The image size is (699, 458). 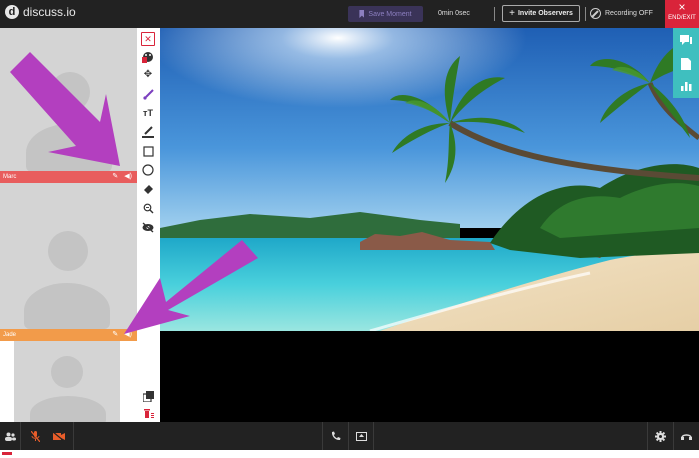 I want to click on move-icon: ✥, so click(x=148, y=75).